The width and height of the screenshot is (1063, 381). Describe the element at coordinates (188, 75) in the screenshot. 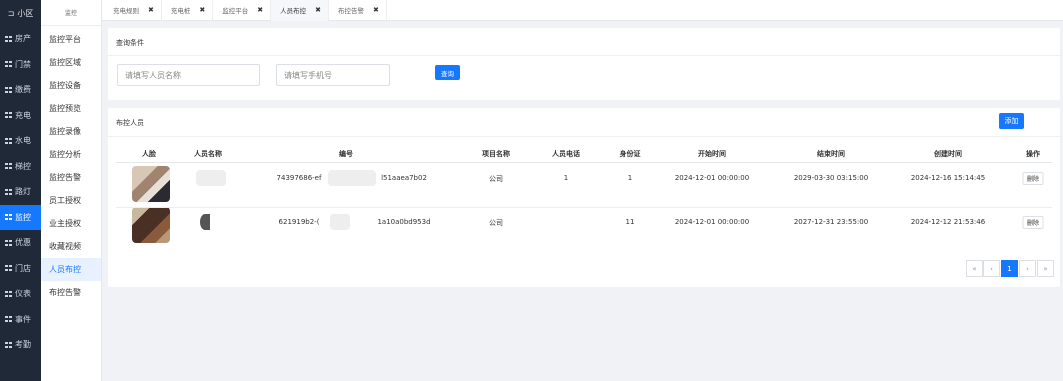

I see `person-name-input` at that location.